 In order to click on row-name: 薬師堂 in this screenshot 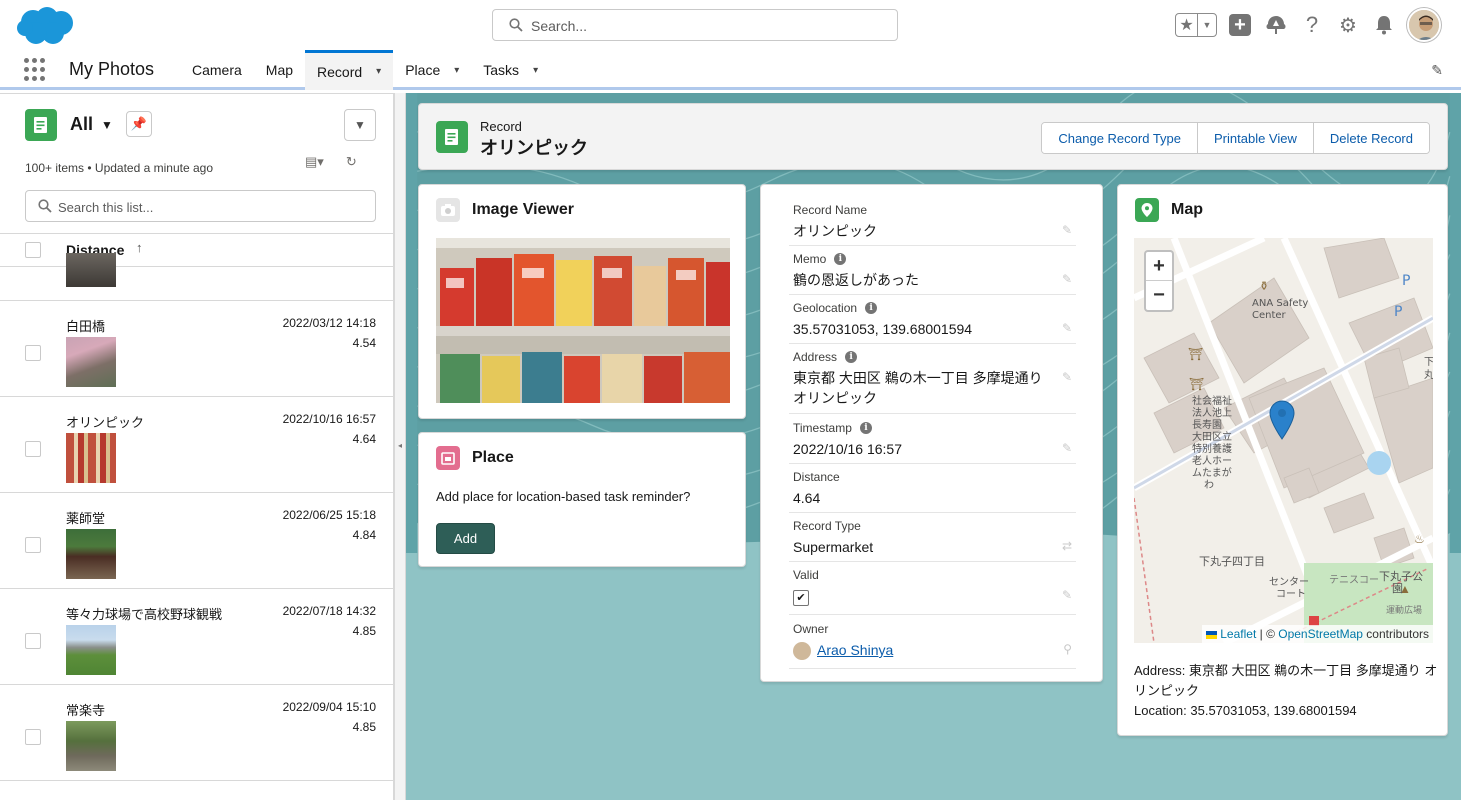, I will do `click(85, 517)`.